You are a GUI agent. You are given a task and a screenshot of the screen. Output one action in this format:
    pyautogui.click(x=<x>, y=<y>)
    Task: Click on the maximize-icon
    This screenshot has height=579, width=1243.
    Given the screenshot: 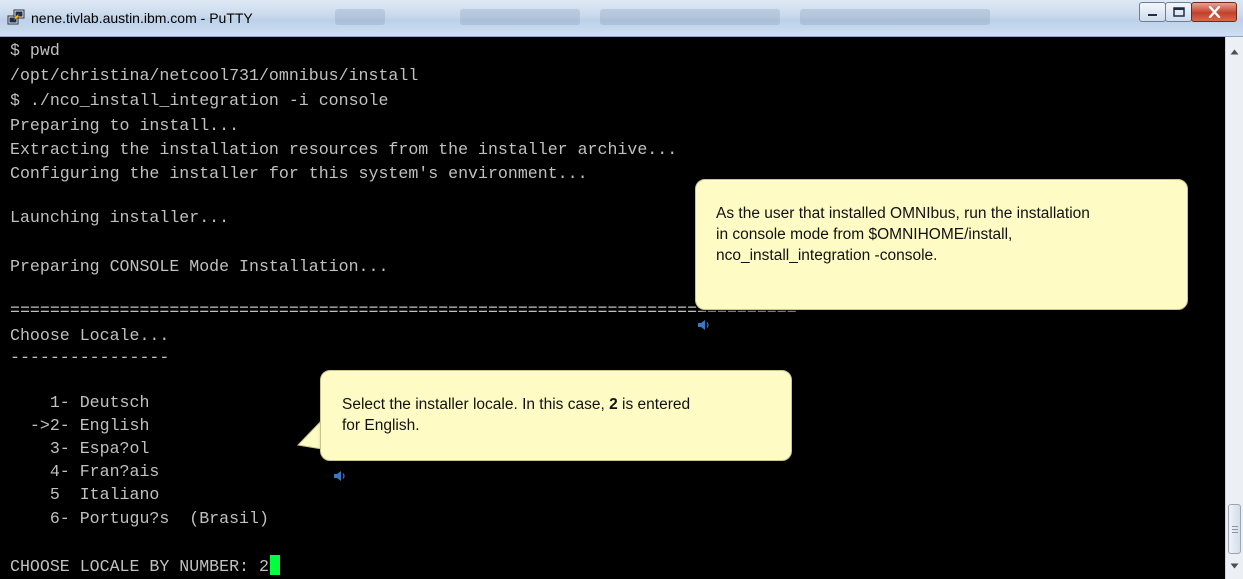 What is the action you would take?
    pyautogui.click(x=1178, y=12)
    